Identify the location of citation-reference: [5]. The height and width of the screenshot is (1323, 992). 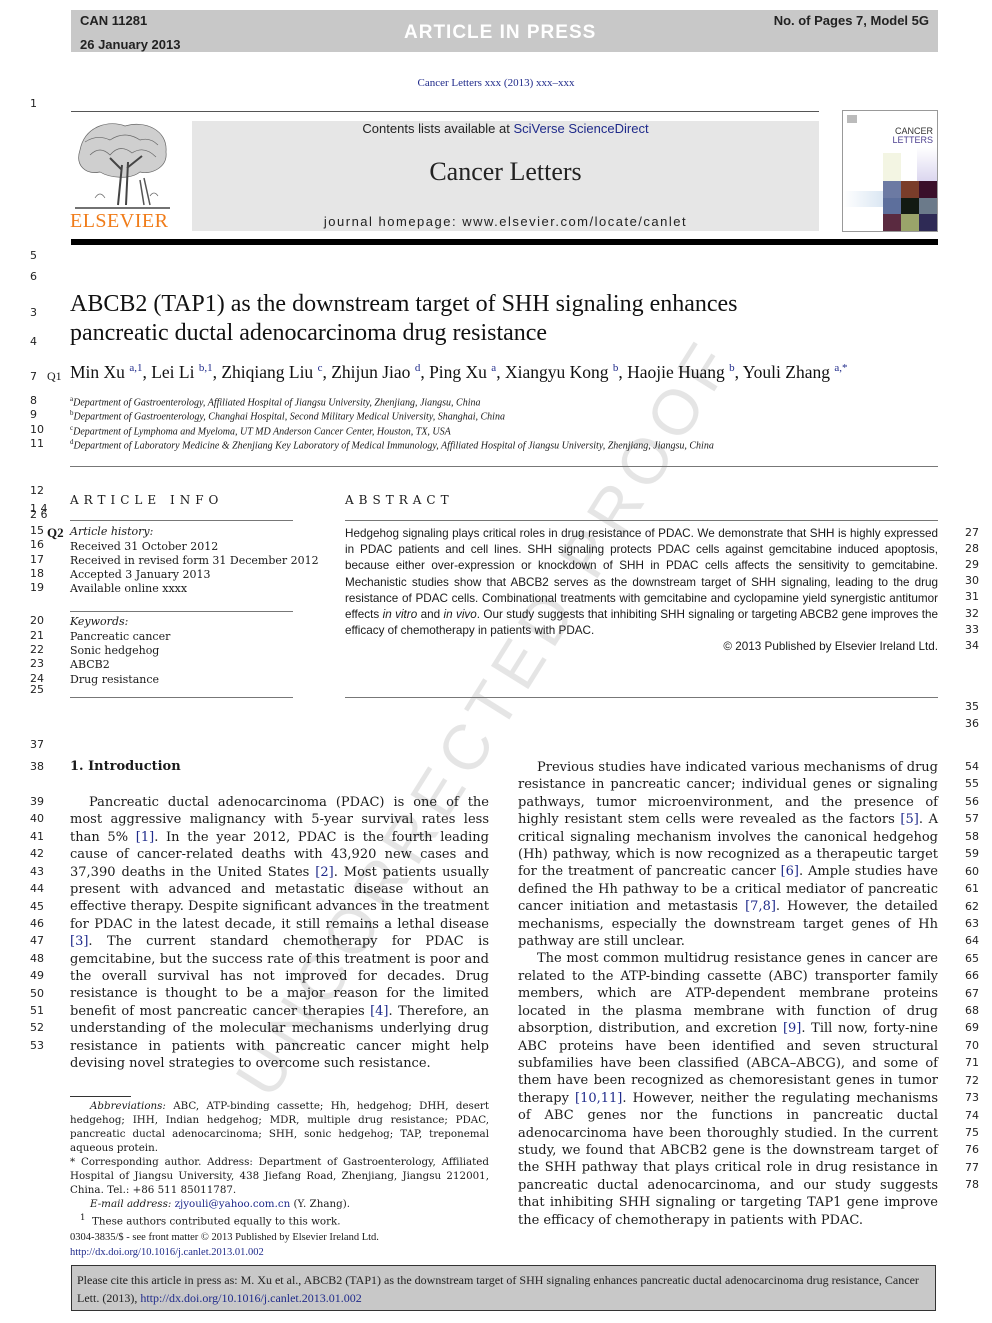
(909, 819).